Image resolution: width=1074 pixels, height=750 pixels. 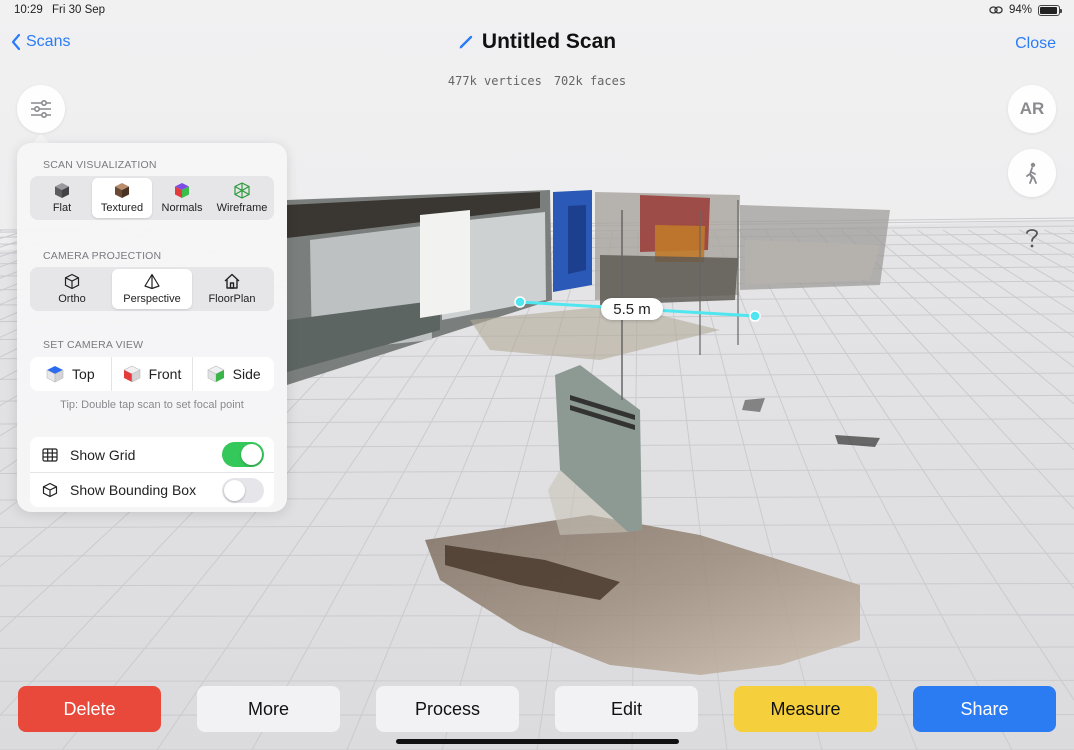 I want to click on date: Fri 30 Sep, so click(x=78, y=10).